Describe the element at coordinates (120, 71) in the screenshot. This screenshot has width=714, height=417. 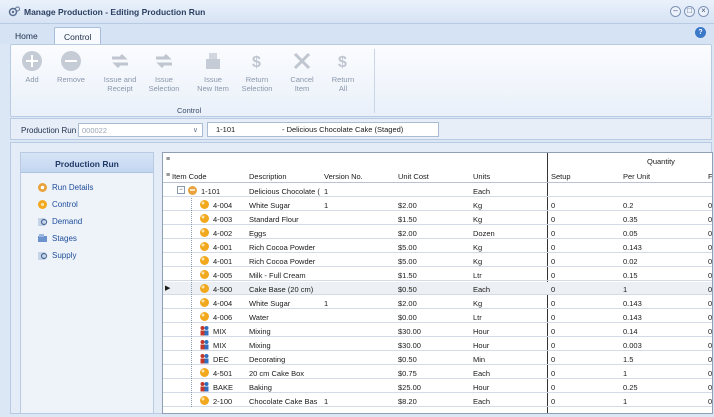
I see `issue-and-receipt-button: Issue and Receipt` at that location.